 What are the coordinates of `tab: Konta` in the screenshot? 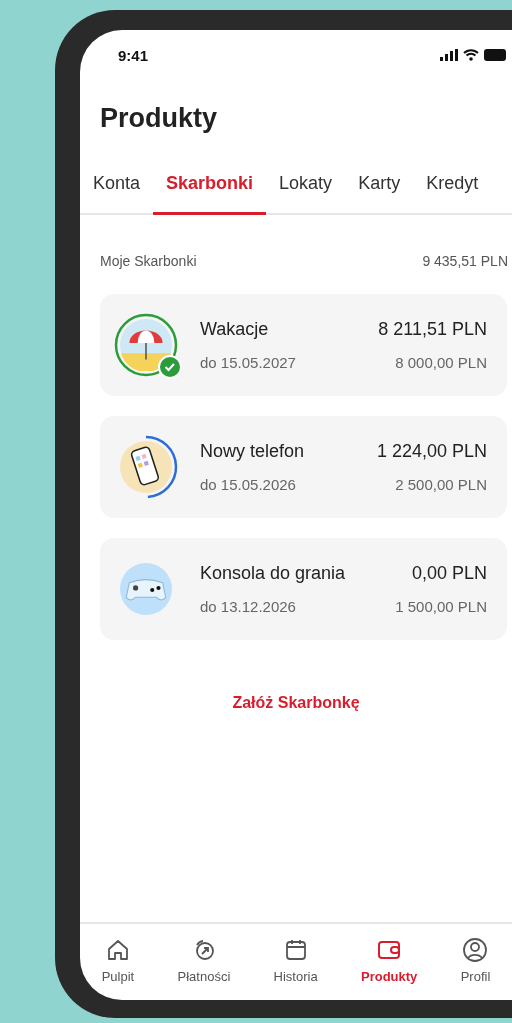 It's located at (117, 190).